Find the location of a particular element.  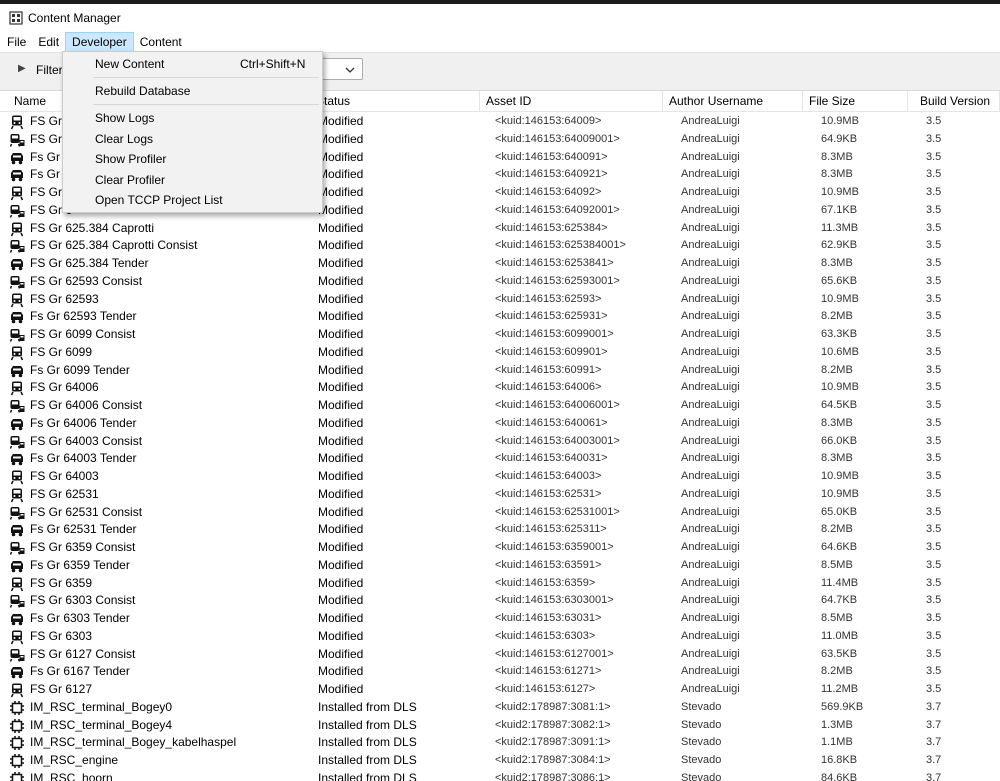

asset-name: IM_RSC_hoorn is located at coordinates (71, 775).